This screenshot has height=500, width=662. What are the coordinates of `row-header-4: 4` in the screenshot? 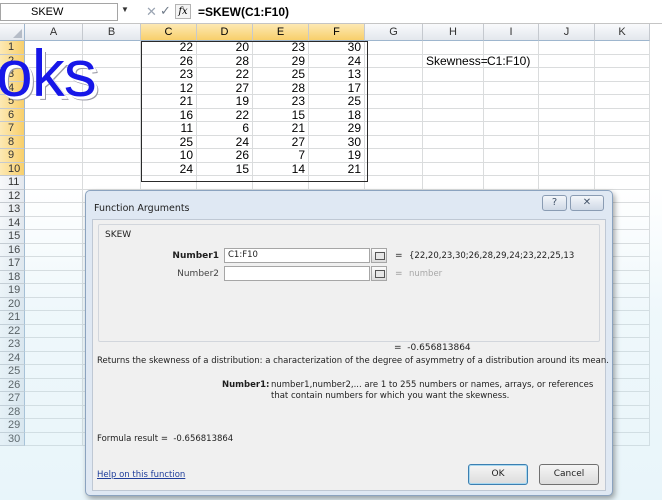 It's located at (12, 88).